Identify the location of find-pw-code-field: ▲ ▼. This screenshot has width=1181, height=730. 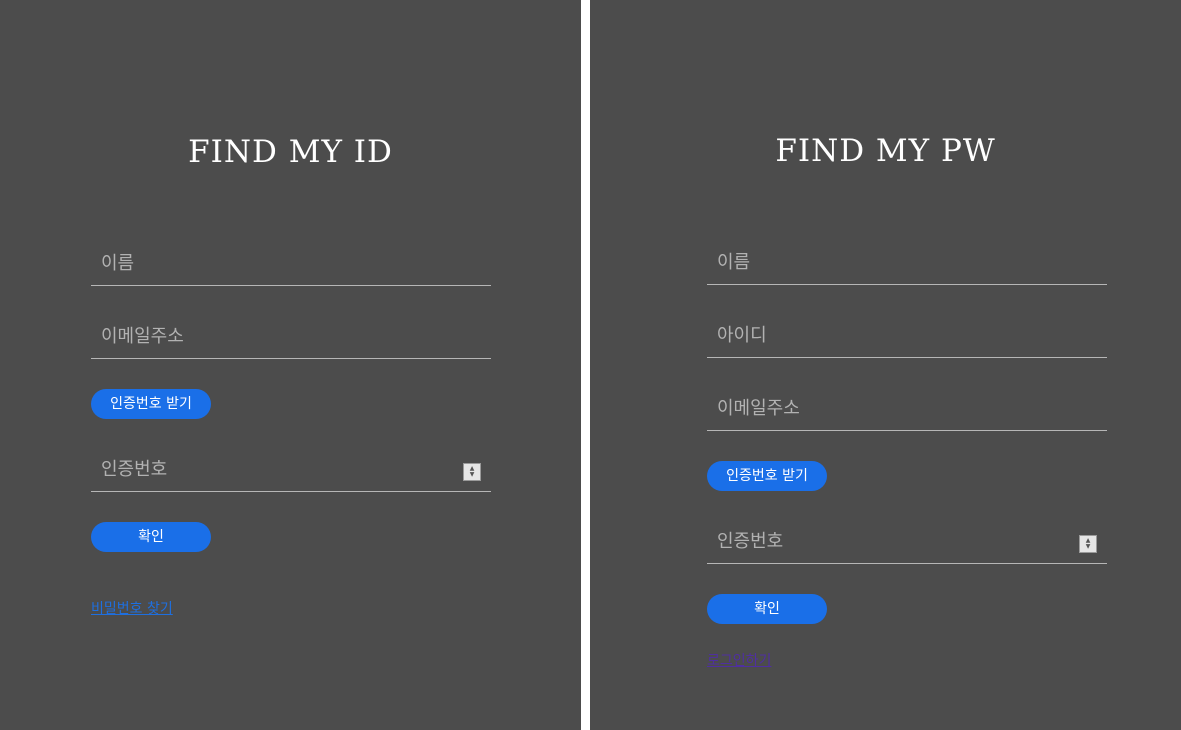
(907, 542).